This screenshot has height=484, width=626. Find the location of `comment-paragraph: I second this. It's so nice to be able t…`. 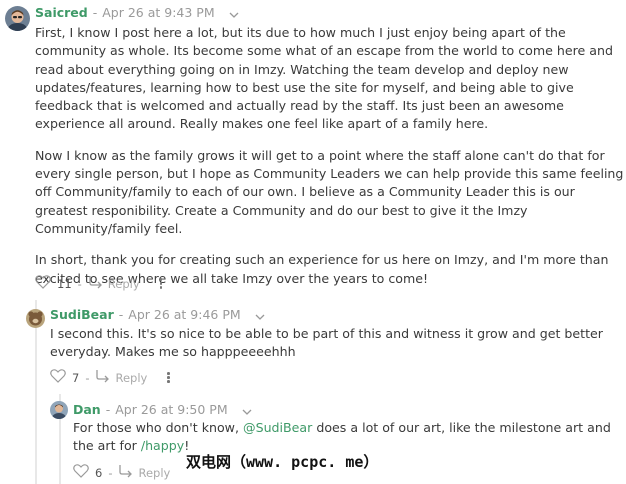

comment-paragraph: I second this. It's so nice to be able t… is located at coordinates (326, 343).